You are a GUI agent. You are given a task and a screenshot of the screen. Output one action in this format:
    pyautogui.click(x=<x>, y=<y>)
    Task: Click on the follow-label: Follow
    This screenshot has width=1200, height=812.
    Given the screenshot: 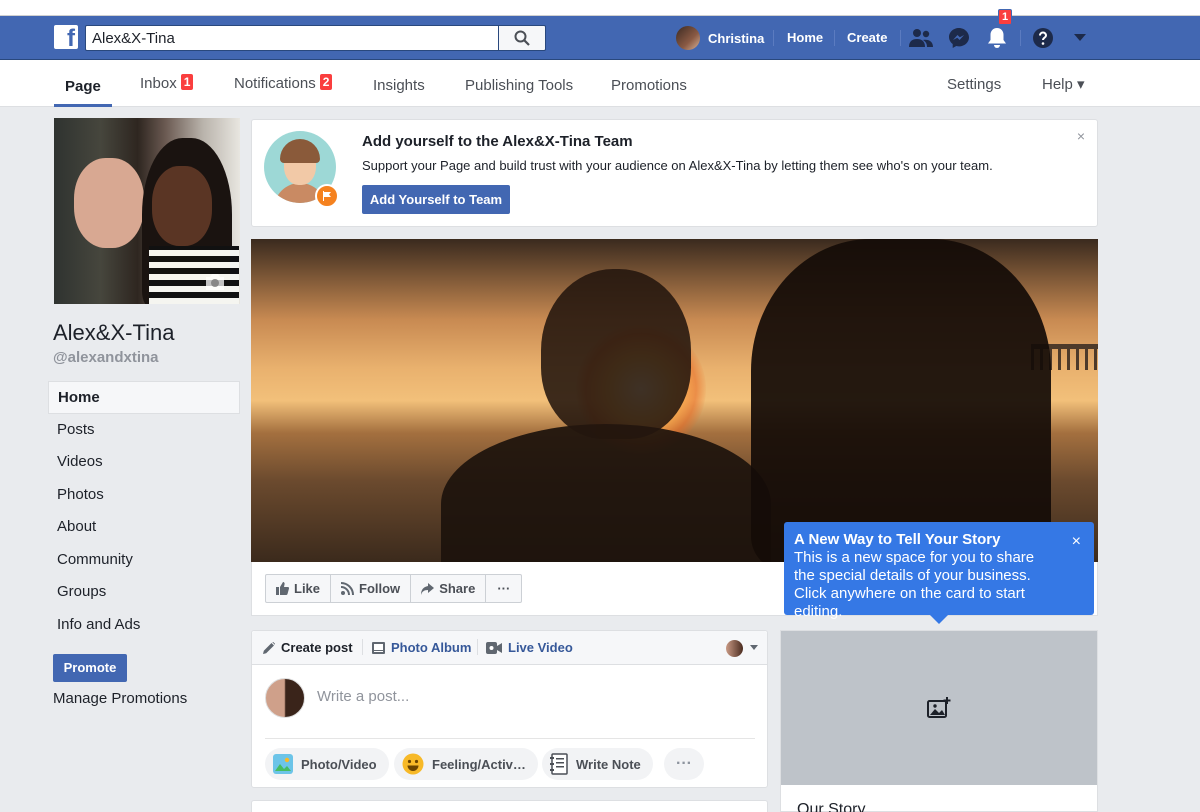 What is the action you would take?
    pyautogui.click(x=380, y=588)
    